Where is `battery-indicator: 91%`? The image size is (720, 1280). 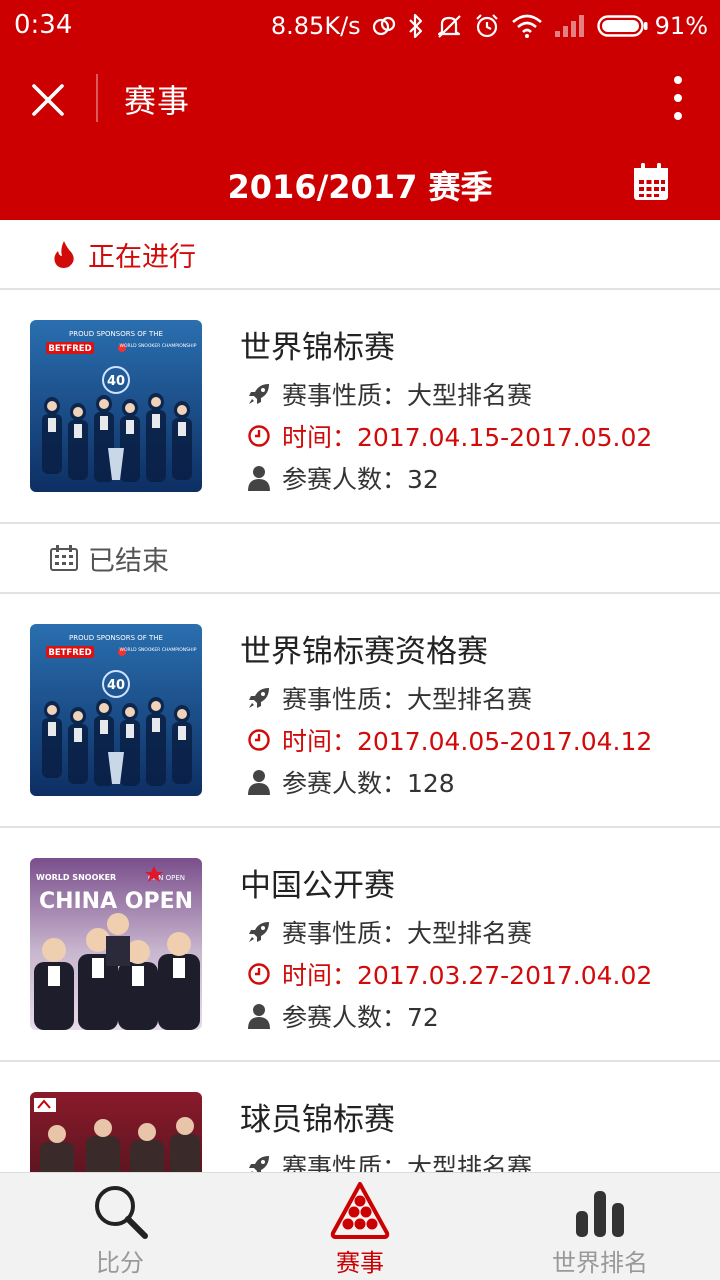 battery-indicator: 91% is located at coordinates (652, 26).